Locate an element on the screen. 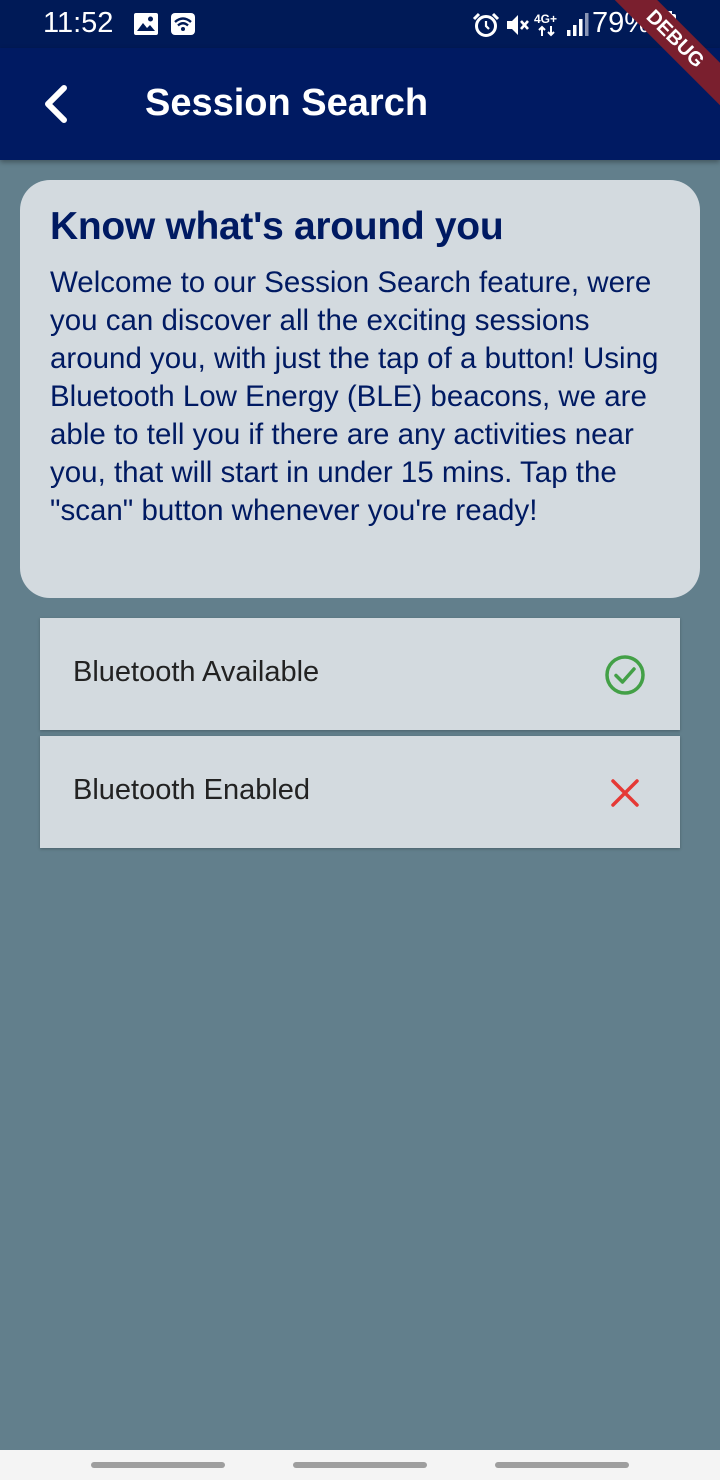 This screenshot has width=720, height=1480. status-bar: 11:52 4G+ 79% is located at coordinates (360, 24).